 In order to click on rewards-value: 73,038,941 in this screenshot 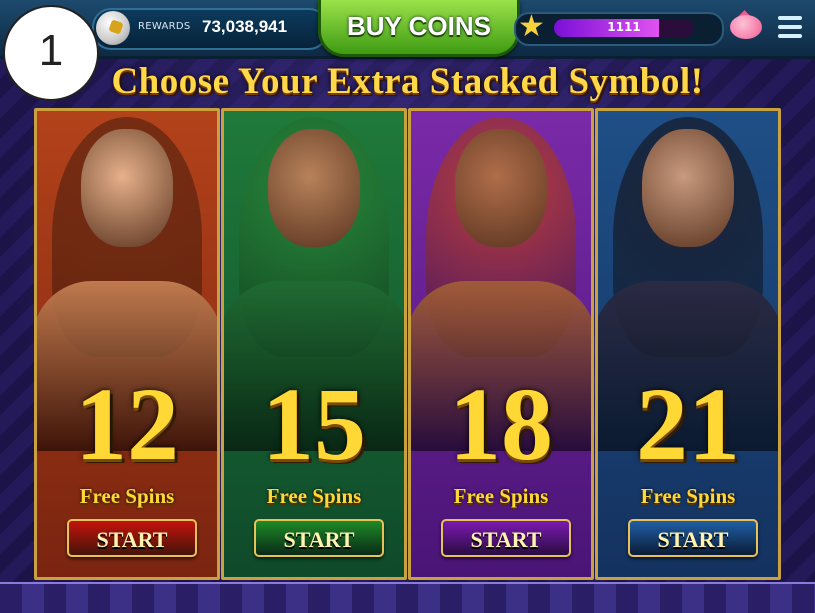, I will do `click(245, 26)`.